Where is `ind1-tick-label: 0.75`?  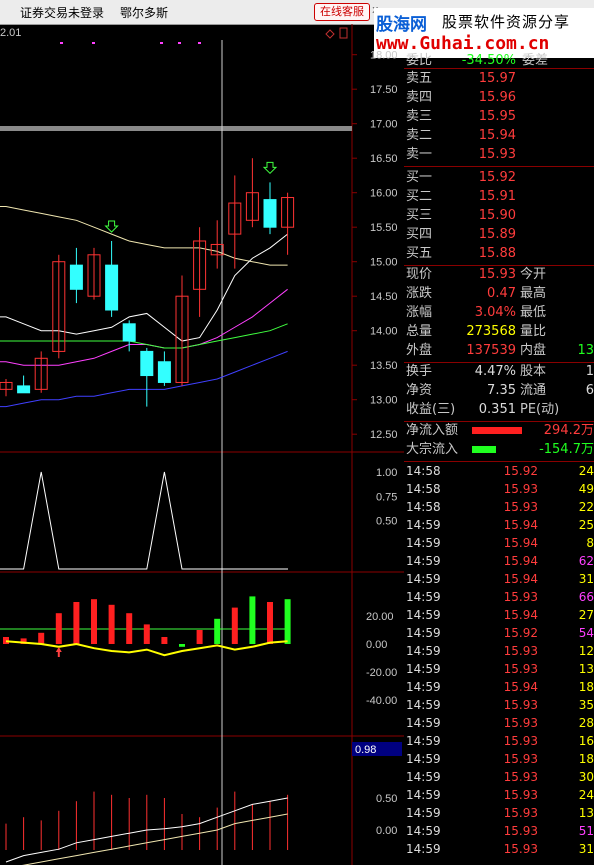
ind1-tick-label: 0.75 is located at coordinates (386, 497).